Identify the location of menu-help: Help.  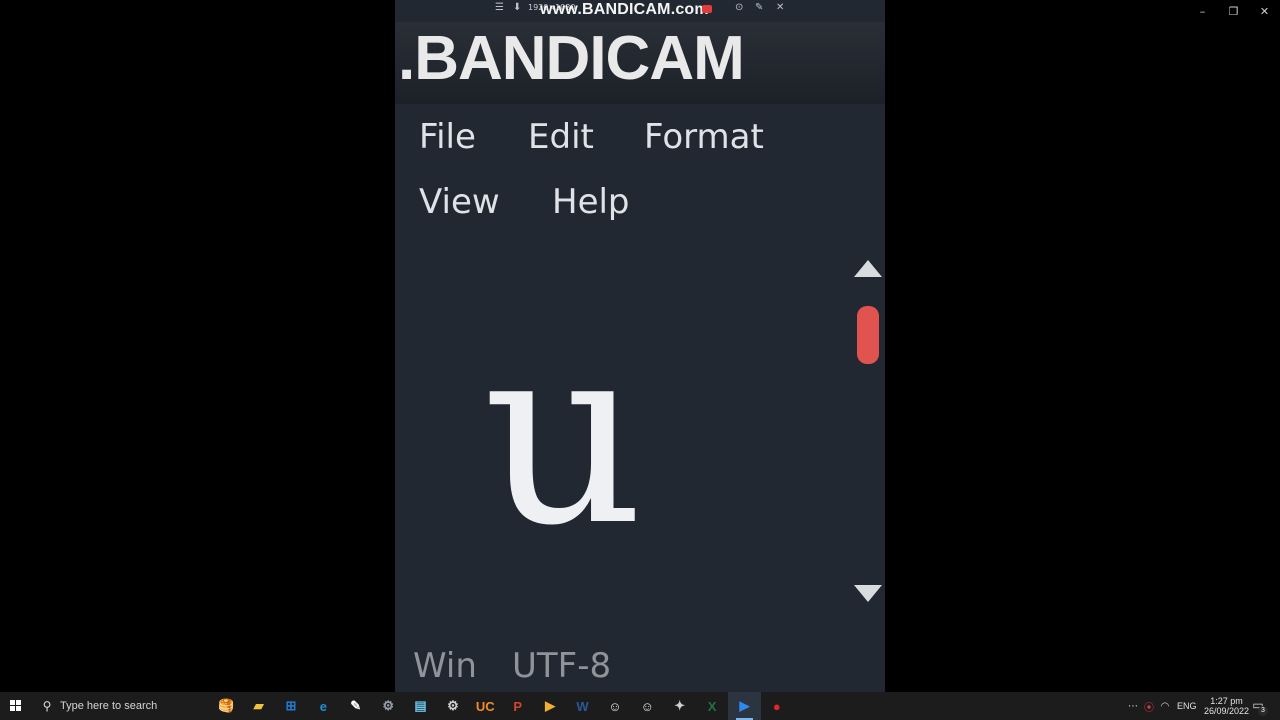
(591, 202).